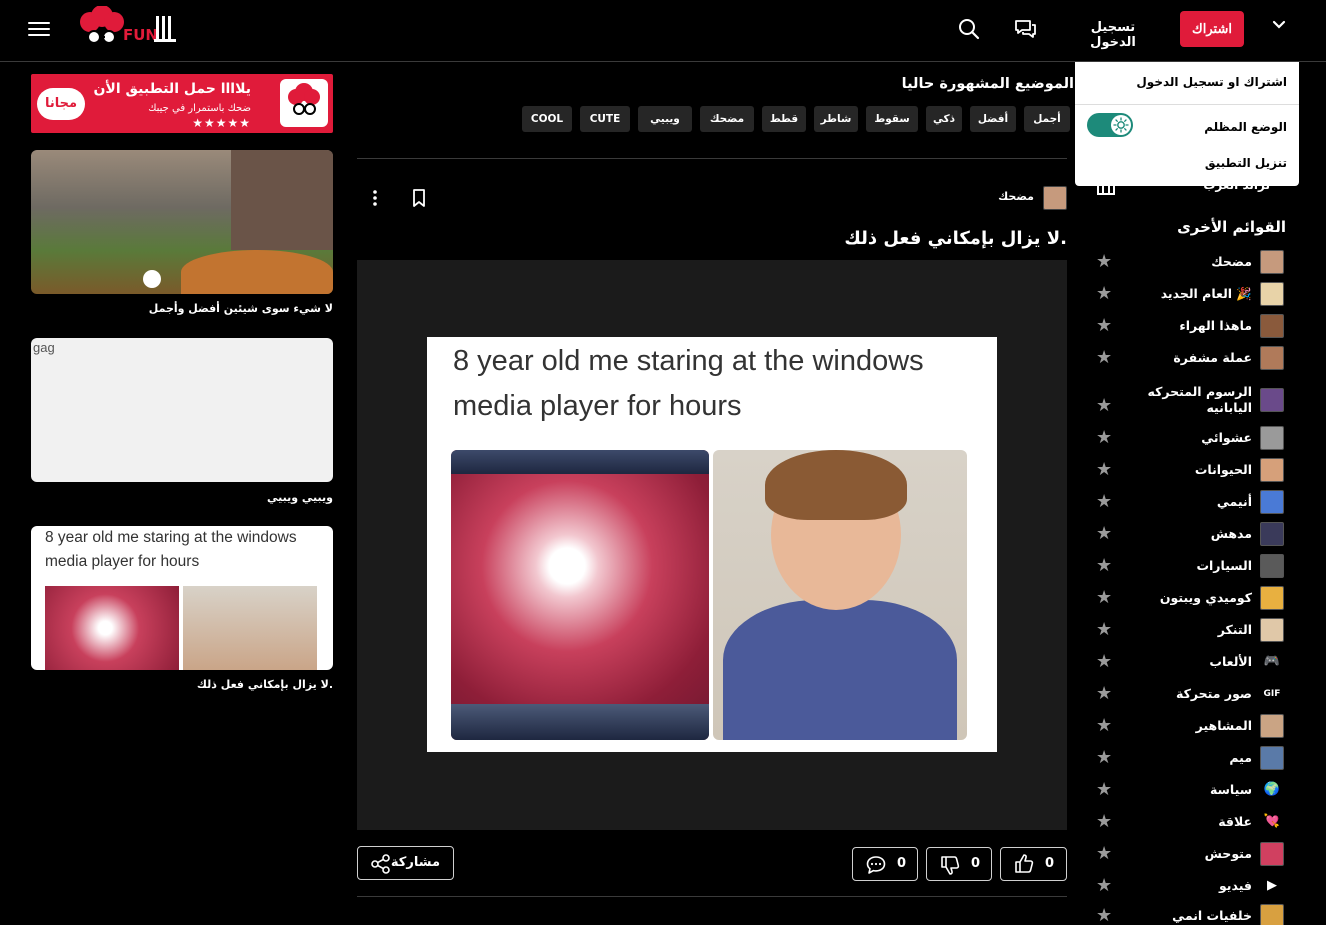 The width and height of the screenshot is (1326, 925). Describe the element at coordinates (1190, 400) in the screenshot. I see `sidebar-category-item: الرسوم المتحركه اليابانيه ★` at that location.